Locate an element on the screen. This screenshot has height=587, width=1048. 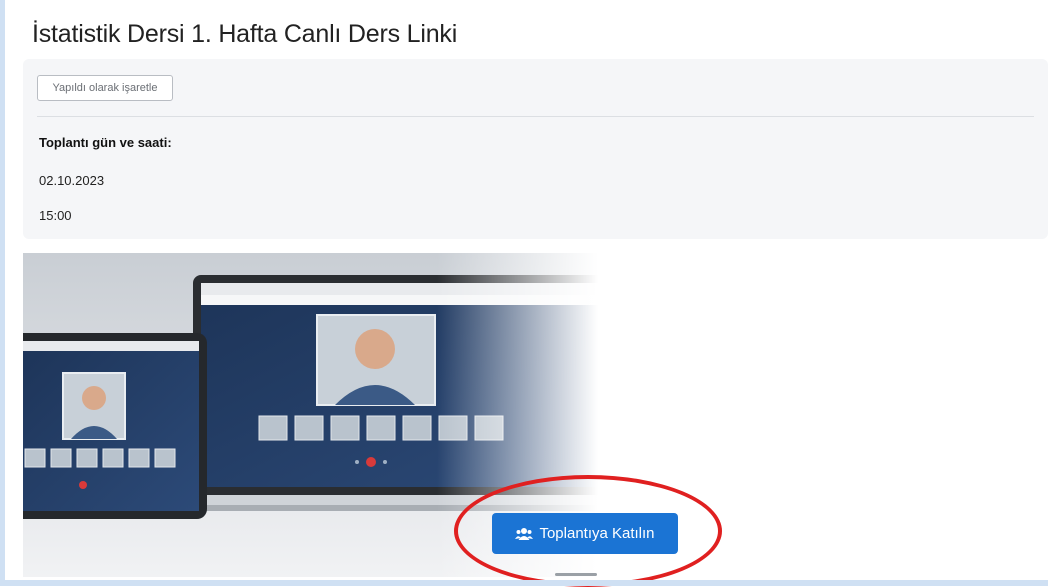
join-meeting-label: Toplantıya Katılın is located at coordinates (597, 533).